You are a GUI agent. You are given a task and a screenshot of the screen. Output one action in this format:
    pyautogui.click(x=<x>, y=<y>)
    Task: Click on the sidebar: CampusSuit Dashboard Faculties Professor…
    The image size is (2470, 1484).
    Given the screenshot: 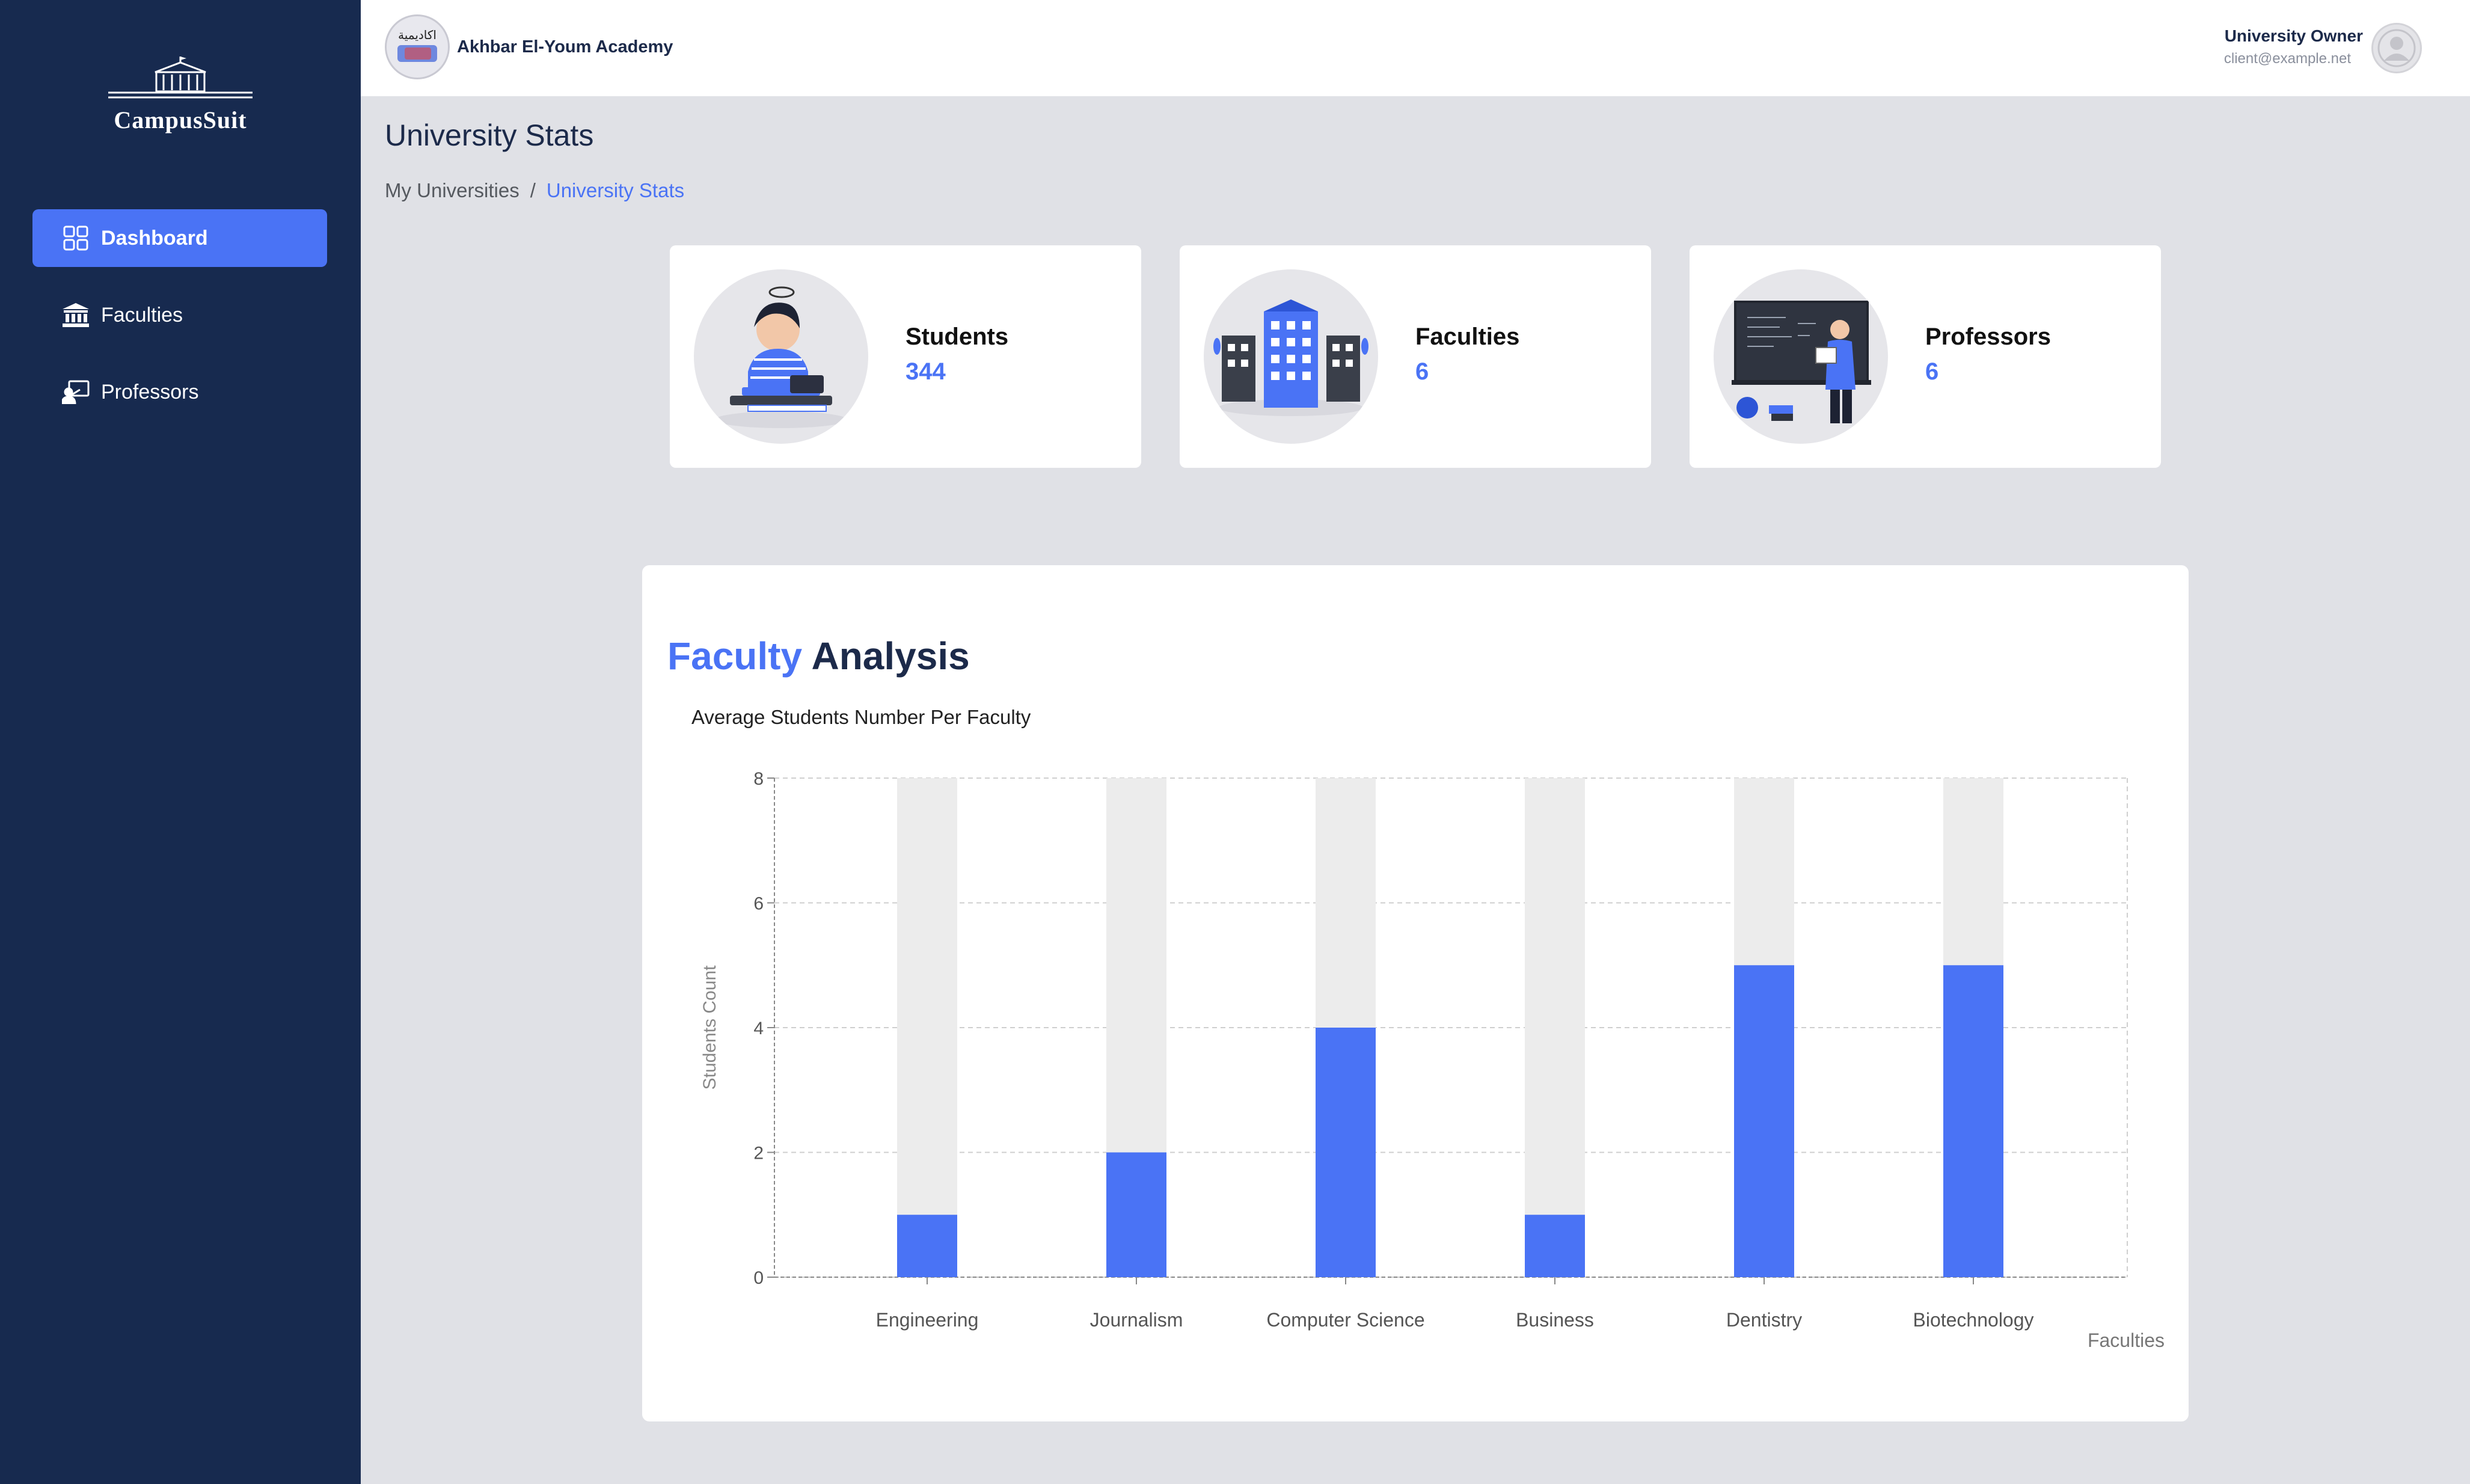 What is the action you would take?
    pyautogui.click(x=180, y=742)
    